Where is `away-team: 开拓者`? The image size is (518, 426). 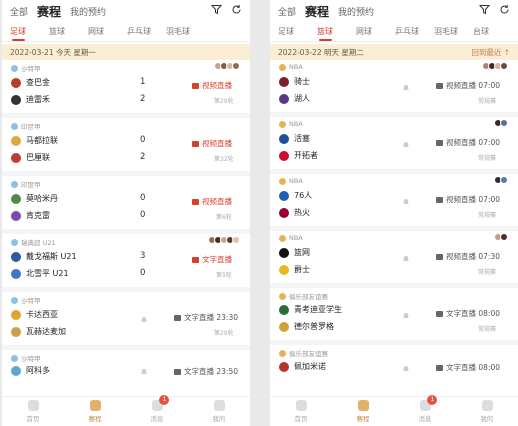
away-team: 开拓者 is located at coordinates (298, 155).